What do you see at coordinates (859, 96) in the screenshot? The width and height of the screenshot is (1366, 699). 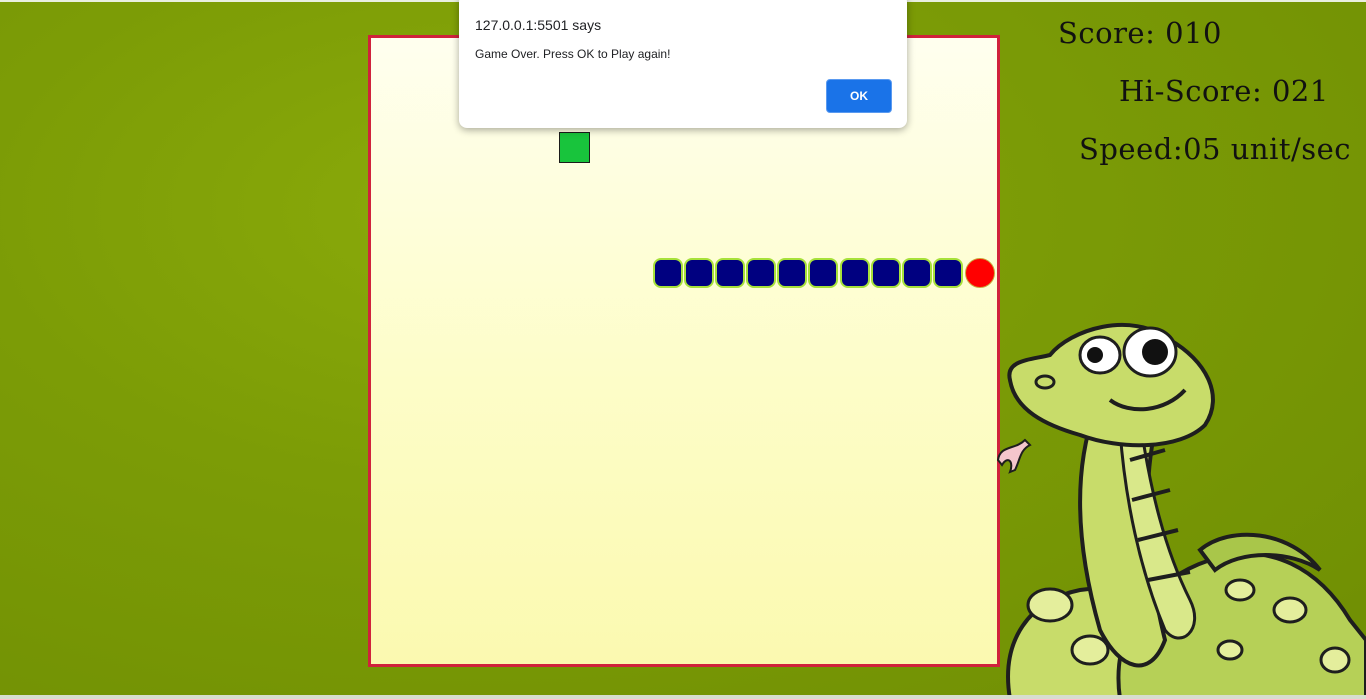 I see `ok-button: OK` at bounding box center [859, 96].